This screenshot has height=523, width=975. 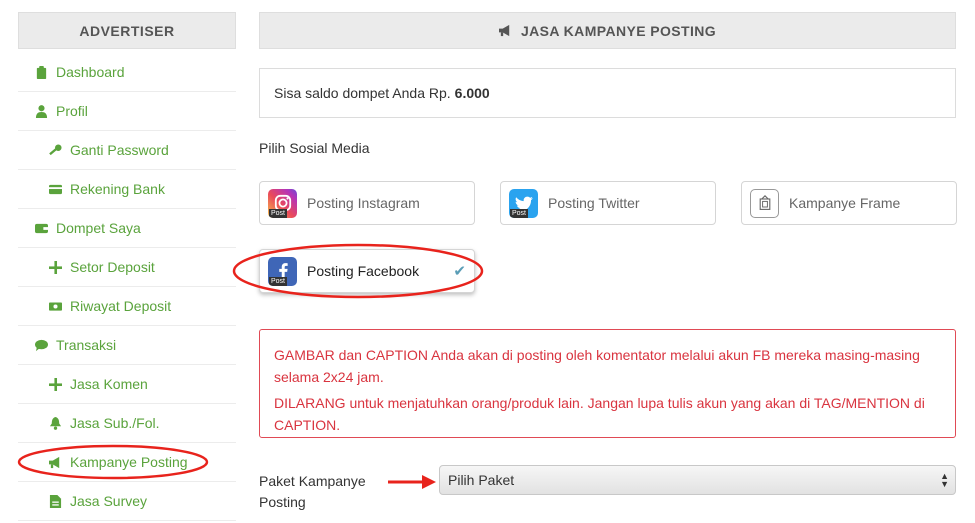 What do you see at coordinates (119, 150) in the screenshot?
I see `sidebar-item-label: Ganti Password` at bounding box center [119, 150].